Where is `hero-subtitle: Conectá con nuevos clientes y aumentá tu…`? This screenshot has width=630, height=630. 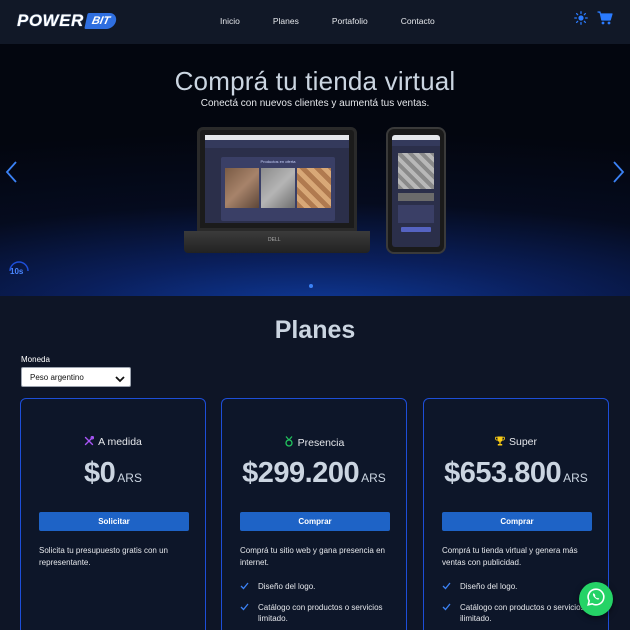 hero-subtitle: Conectá con nuevos clientes y aumentá tu… is located at coordinates (315, 103).